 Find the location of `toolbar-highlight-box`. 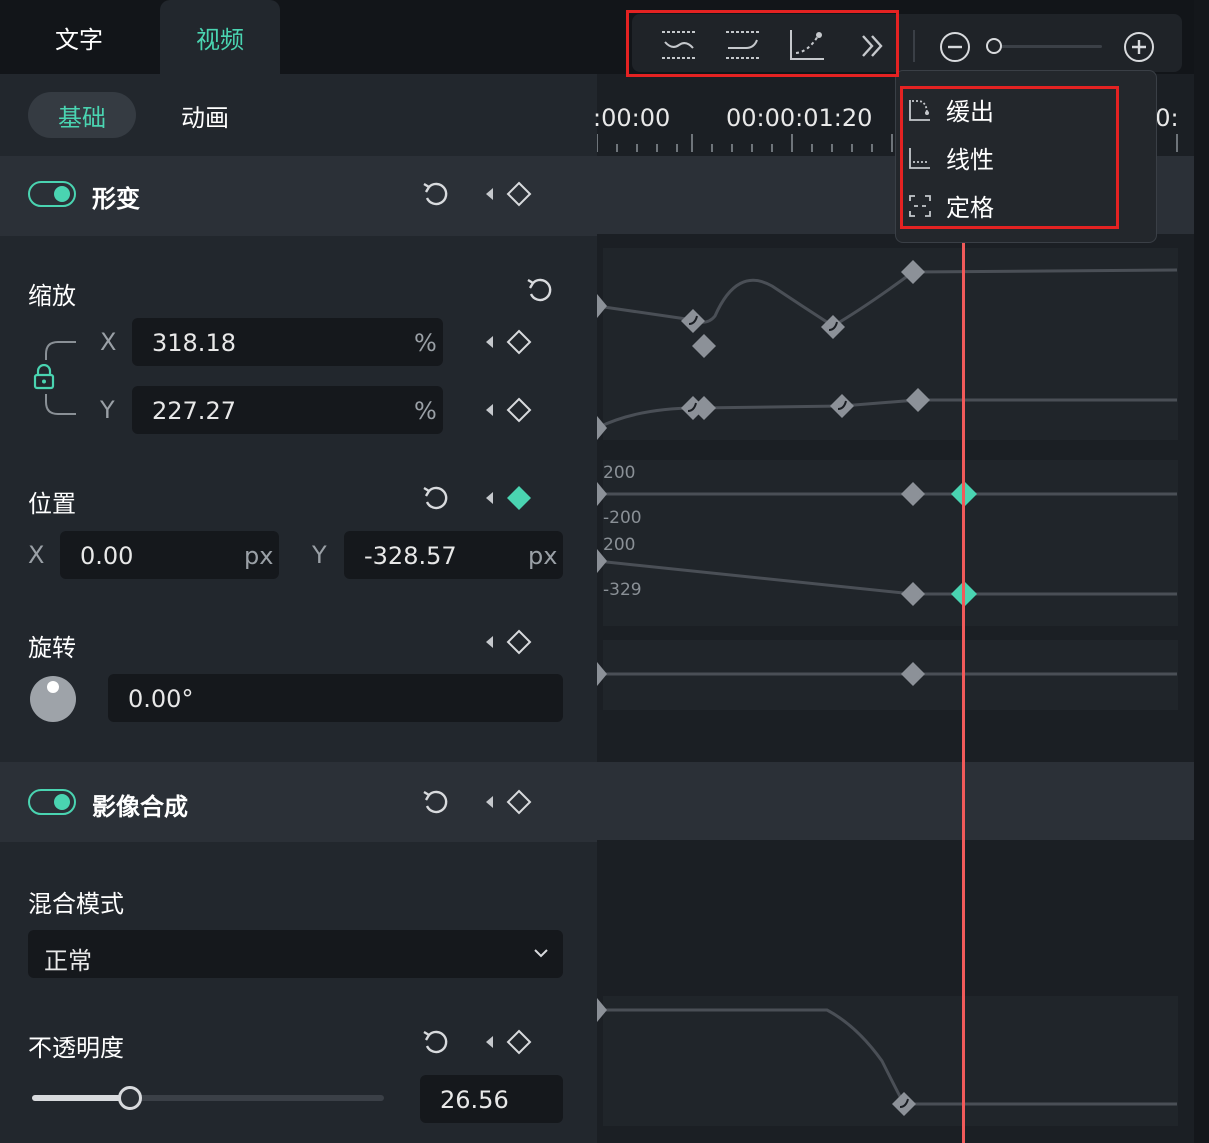

toolbar-highlight-box is located at coordinates (762, 43).